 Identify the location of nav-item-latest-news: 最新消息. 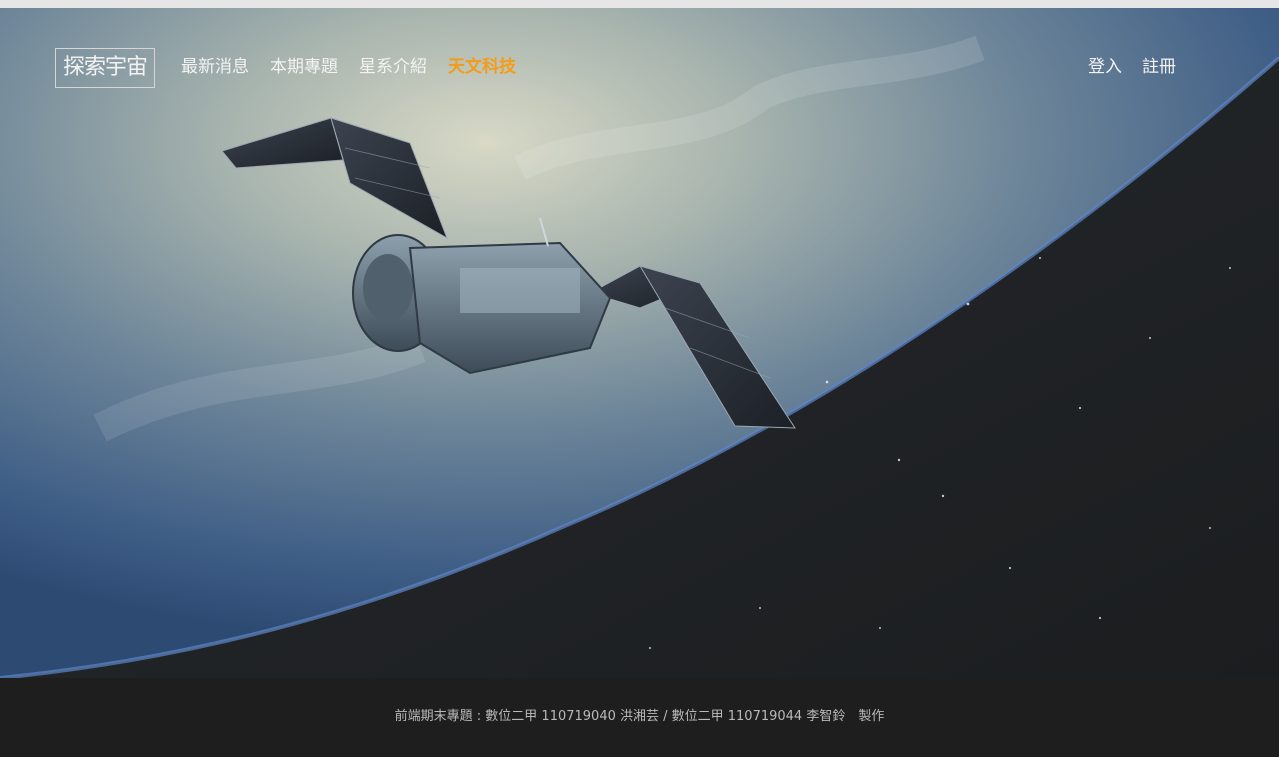
(215, 67).